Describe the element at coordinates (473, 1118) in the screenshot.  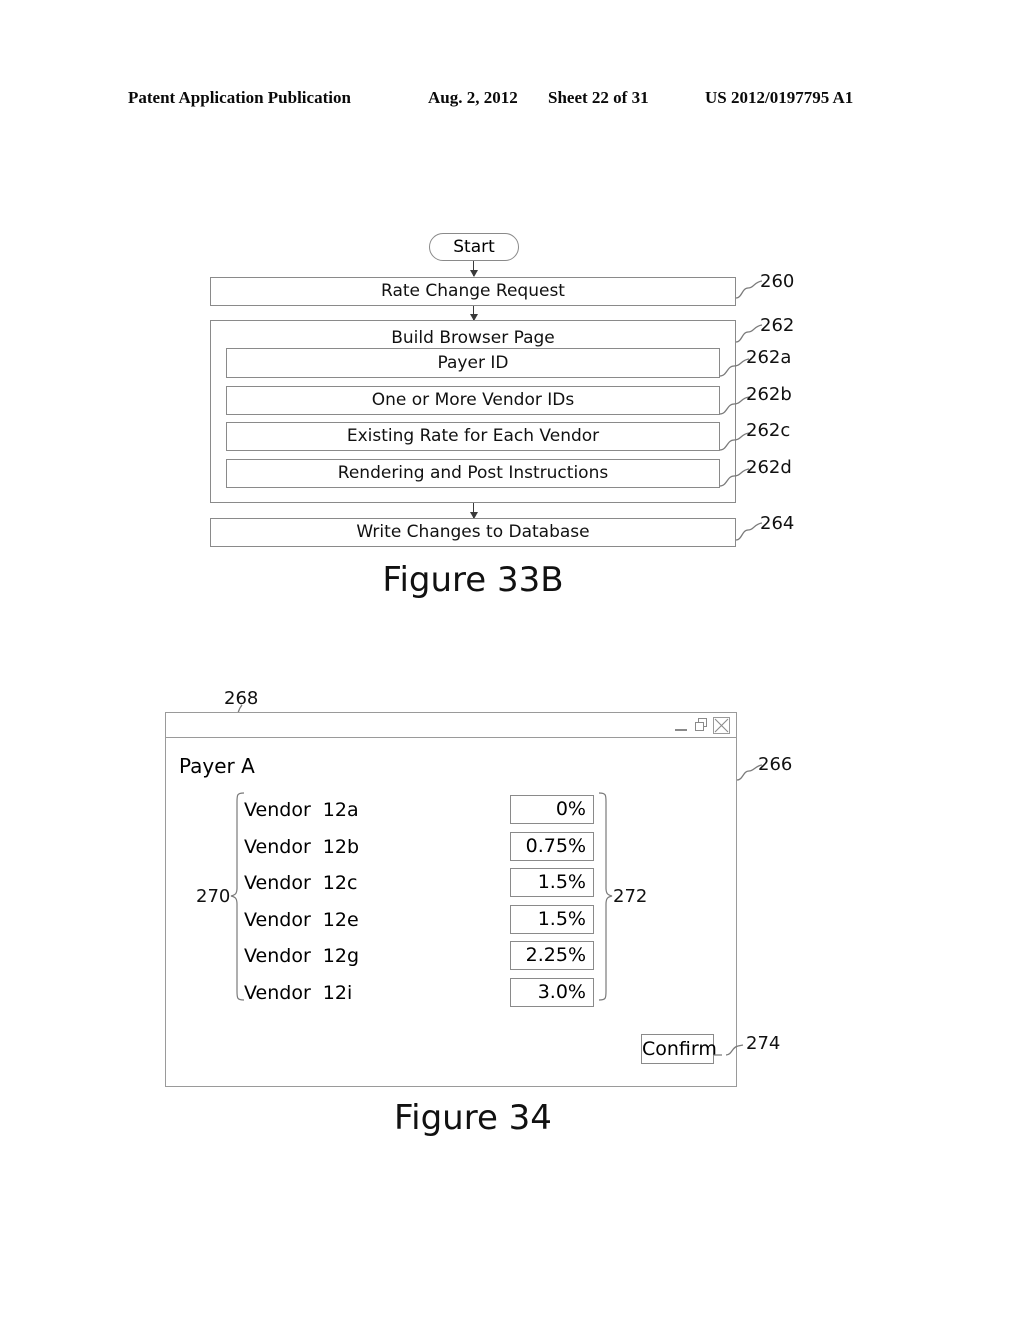
I see `figure-34-caption: Figure 34` at that location.